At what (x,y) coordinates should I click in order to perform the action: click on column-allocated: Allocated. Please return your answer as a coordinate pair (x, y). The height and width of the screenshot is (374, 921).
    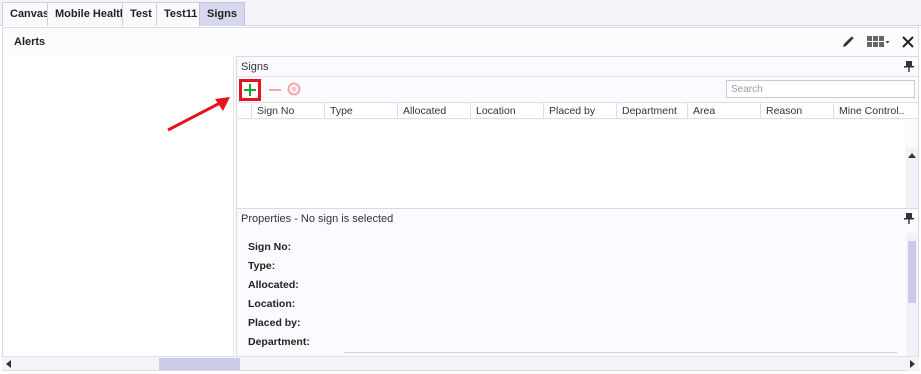
    Looking at the image, I should click on (433, 111).